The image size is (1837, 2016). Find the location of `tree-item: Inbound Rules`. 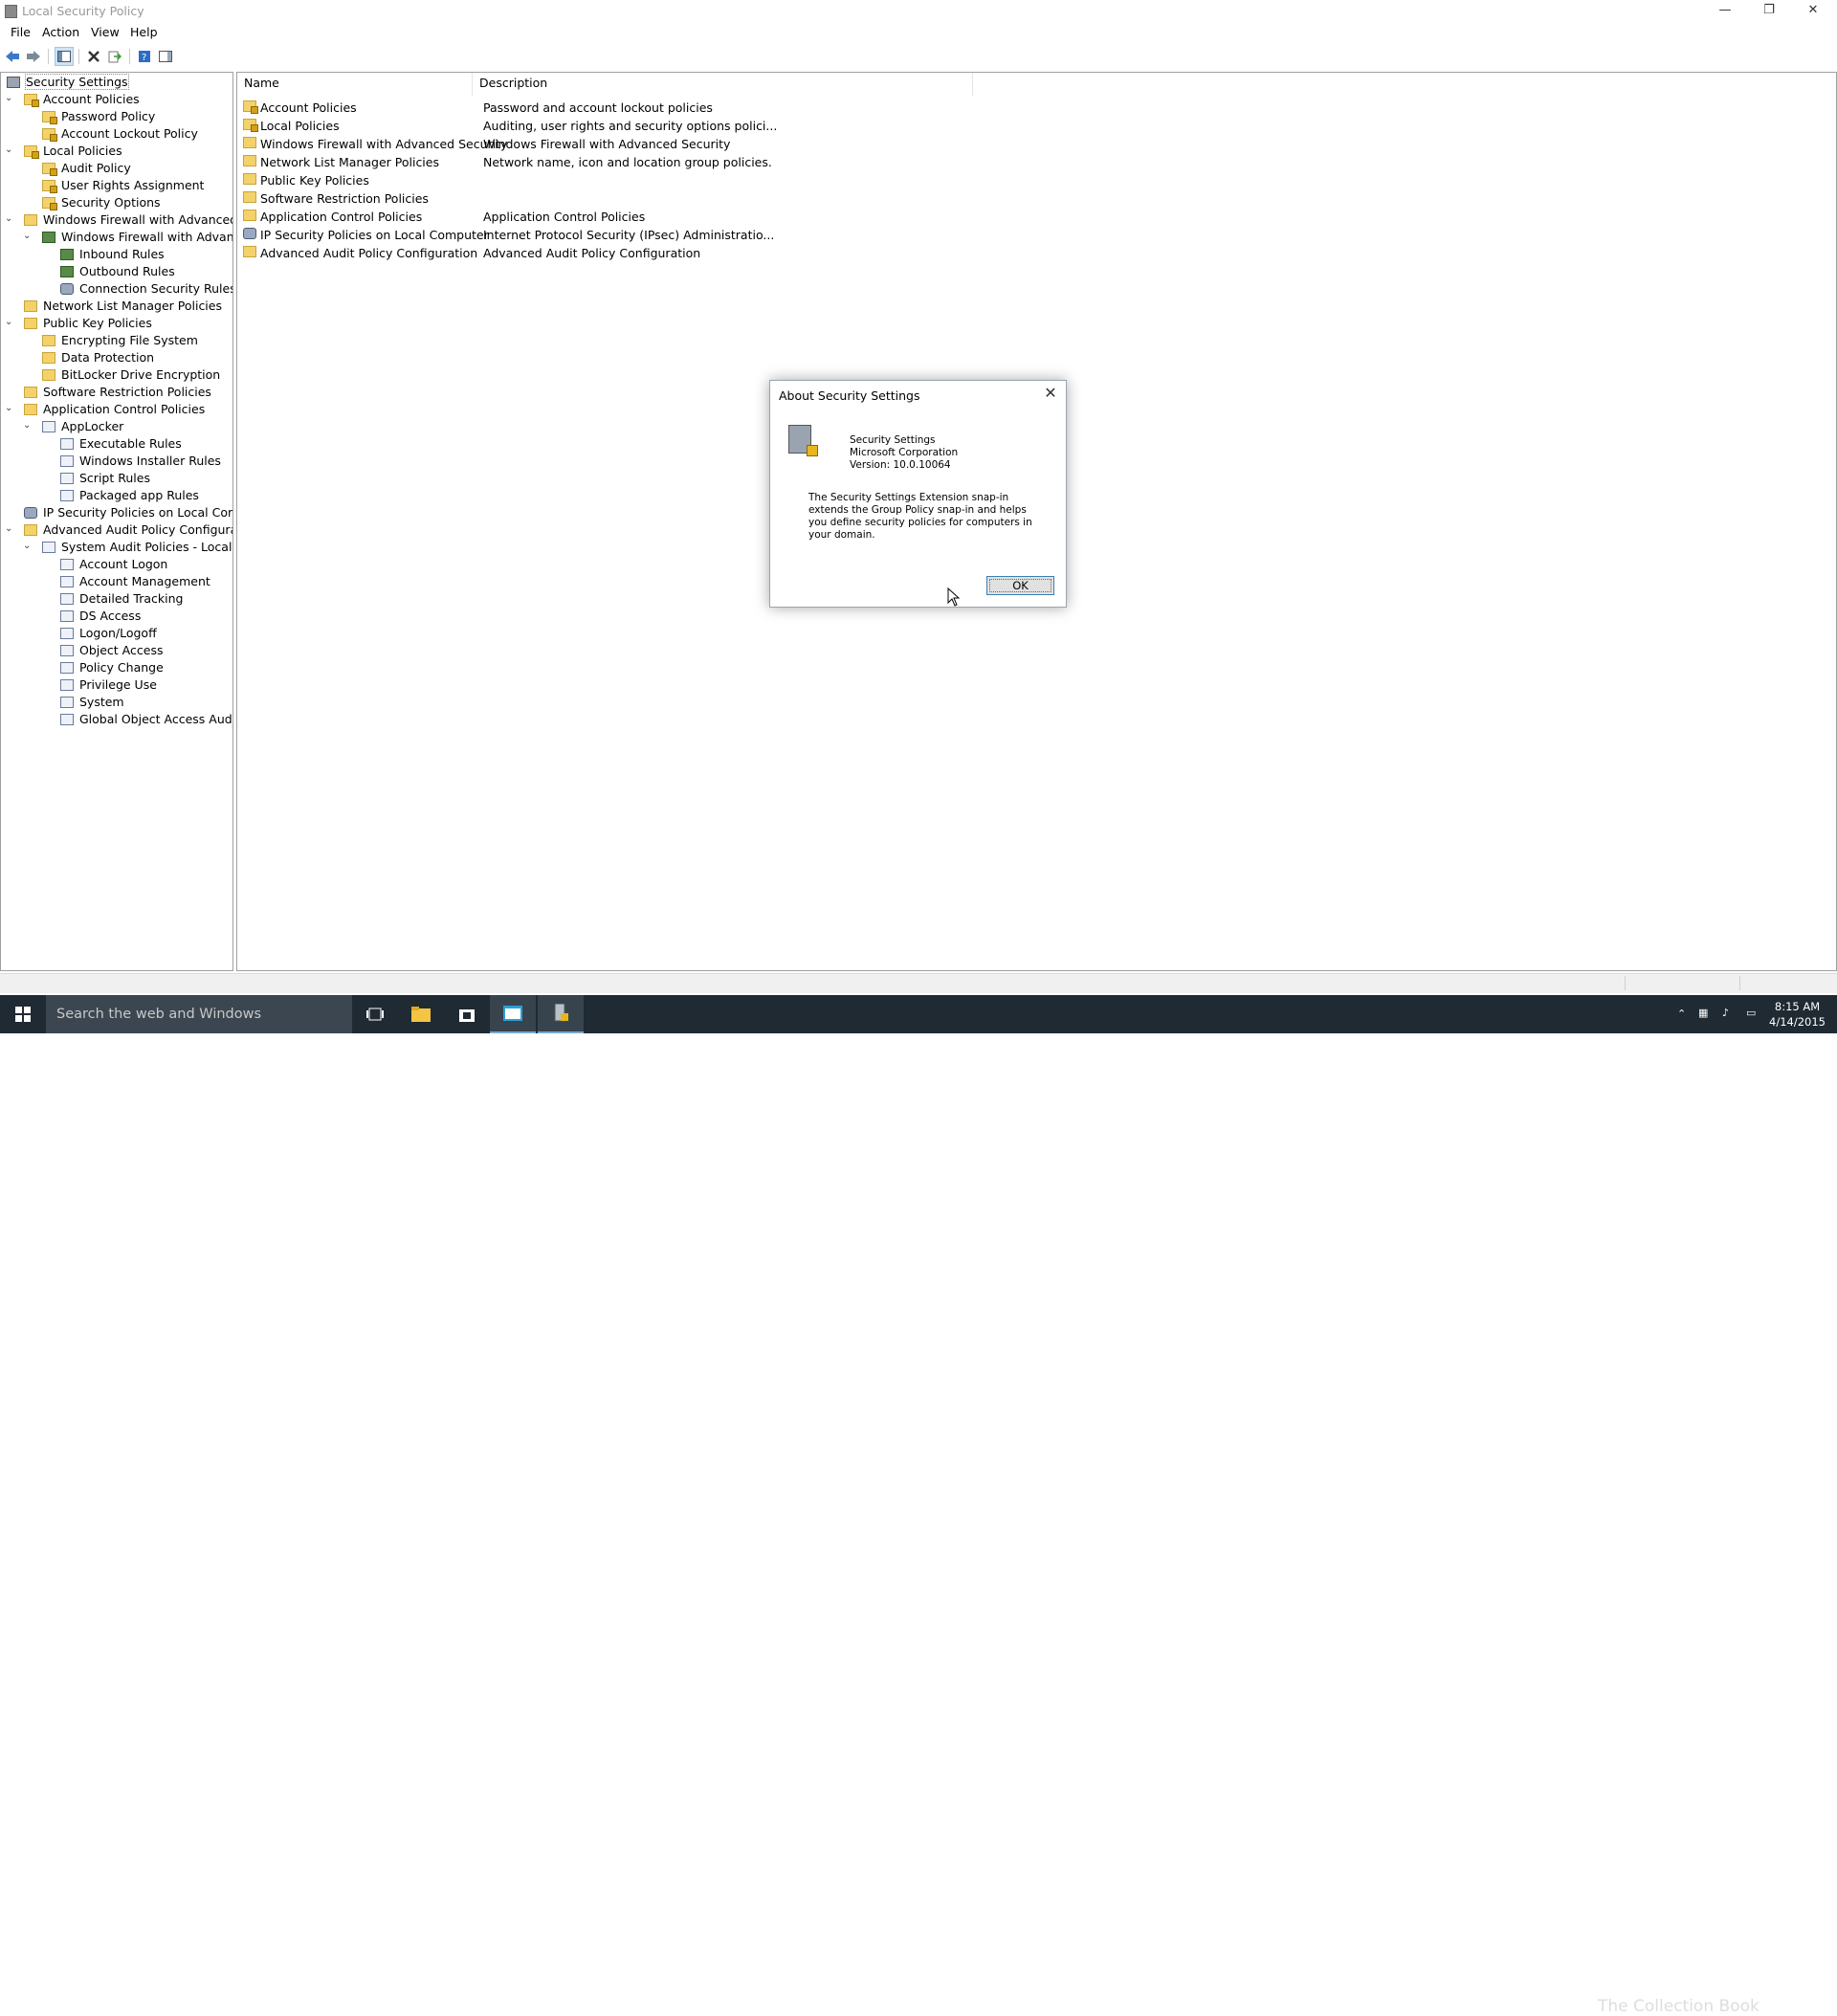

tree-item: Inbound Rules is located at coordinates (112, 255).